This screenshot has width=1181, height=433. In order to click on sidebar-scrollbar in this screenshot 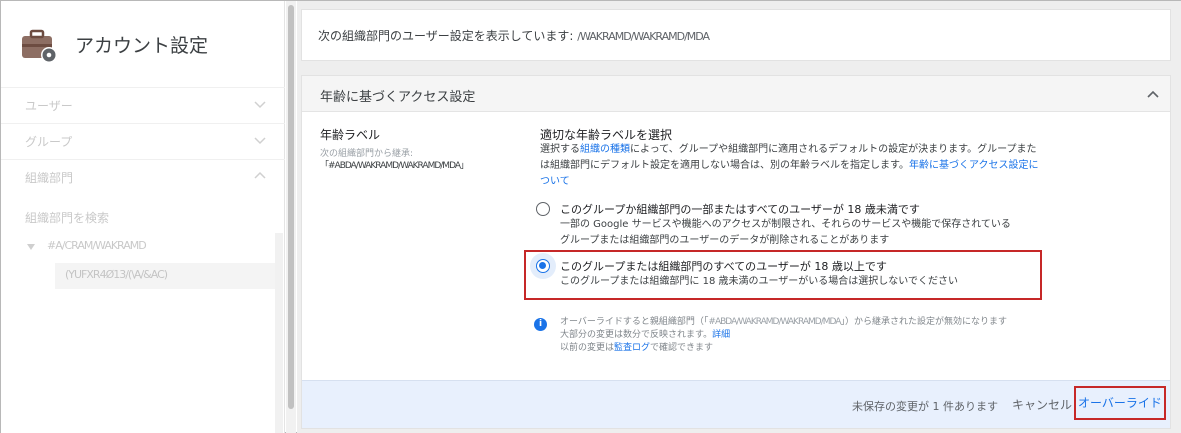, I will do `click(279, 333)`.